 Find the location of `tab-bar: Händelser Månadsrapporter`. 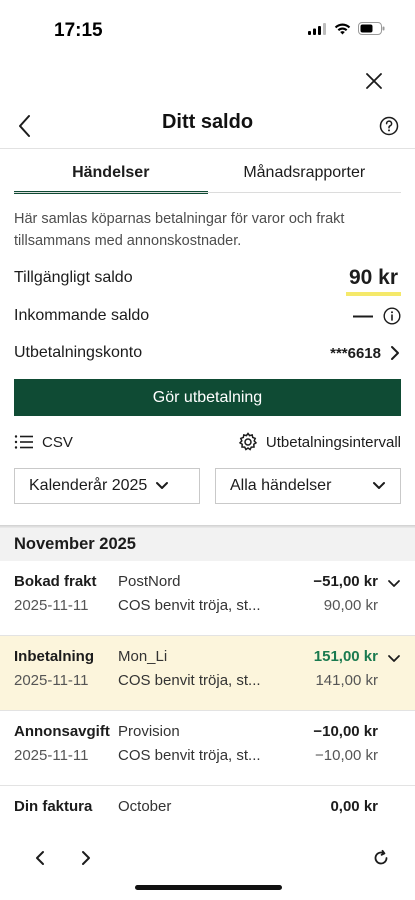

tab-bar: Händelser Månadsrapporter is located at coordinates (207, 176).